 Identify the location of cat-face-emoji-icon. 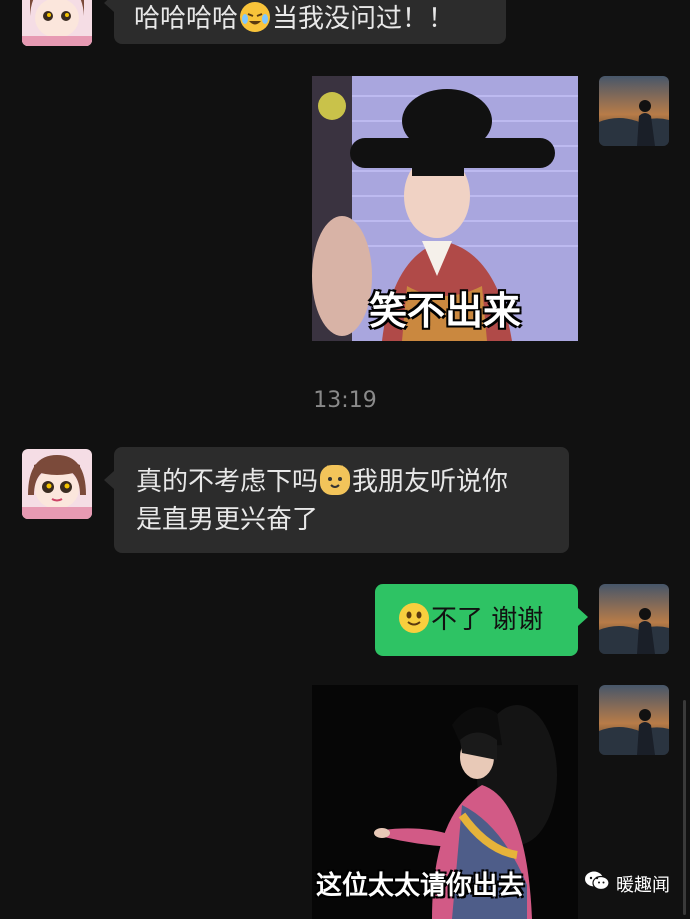
(335, 480).